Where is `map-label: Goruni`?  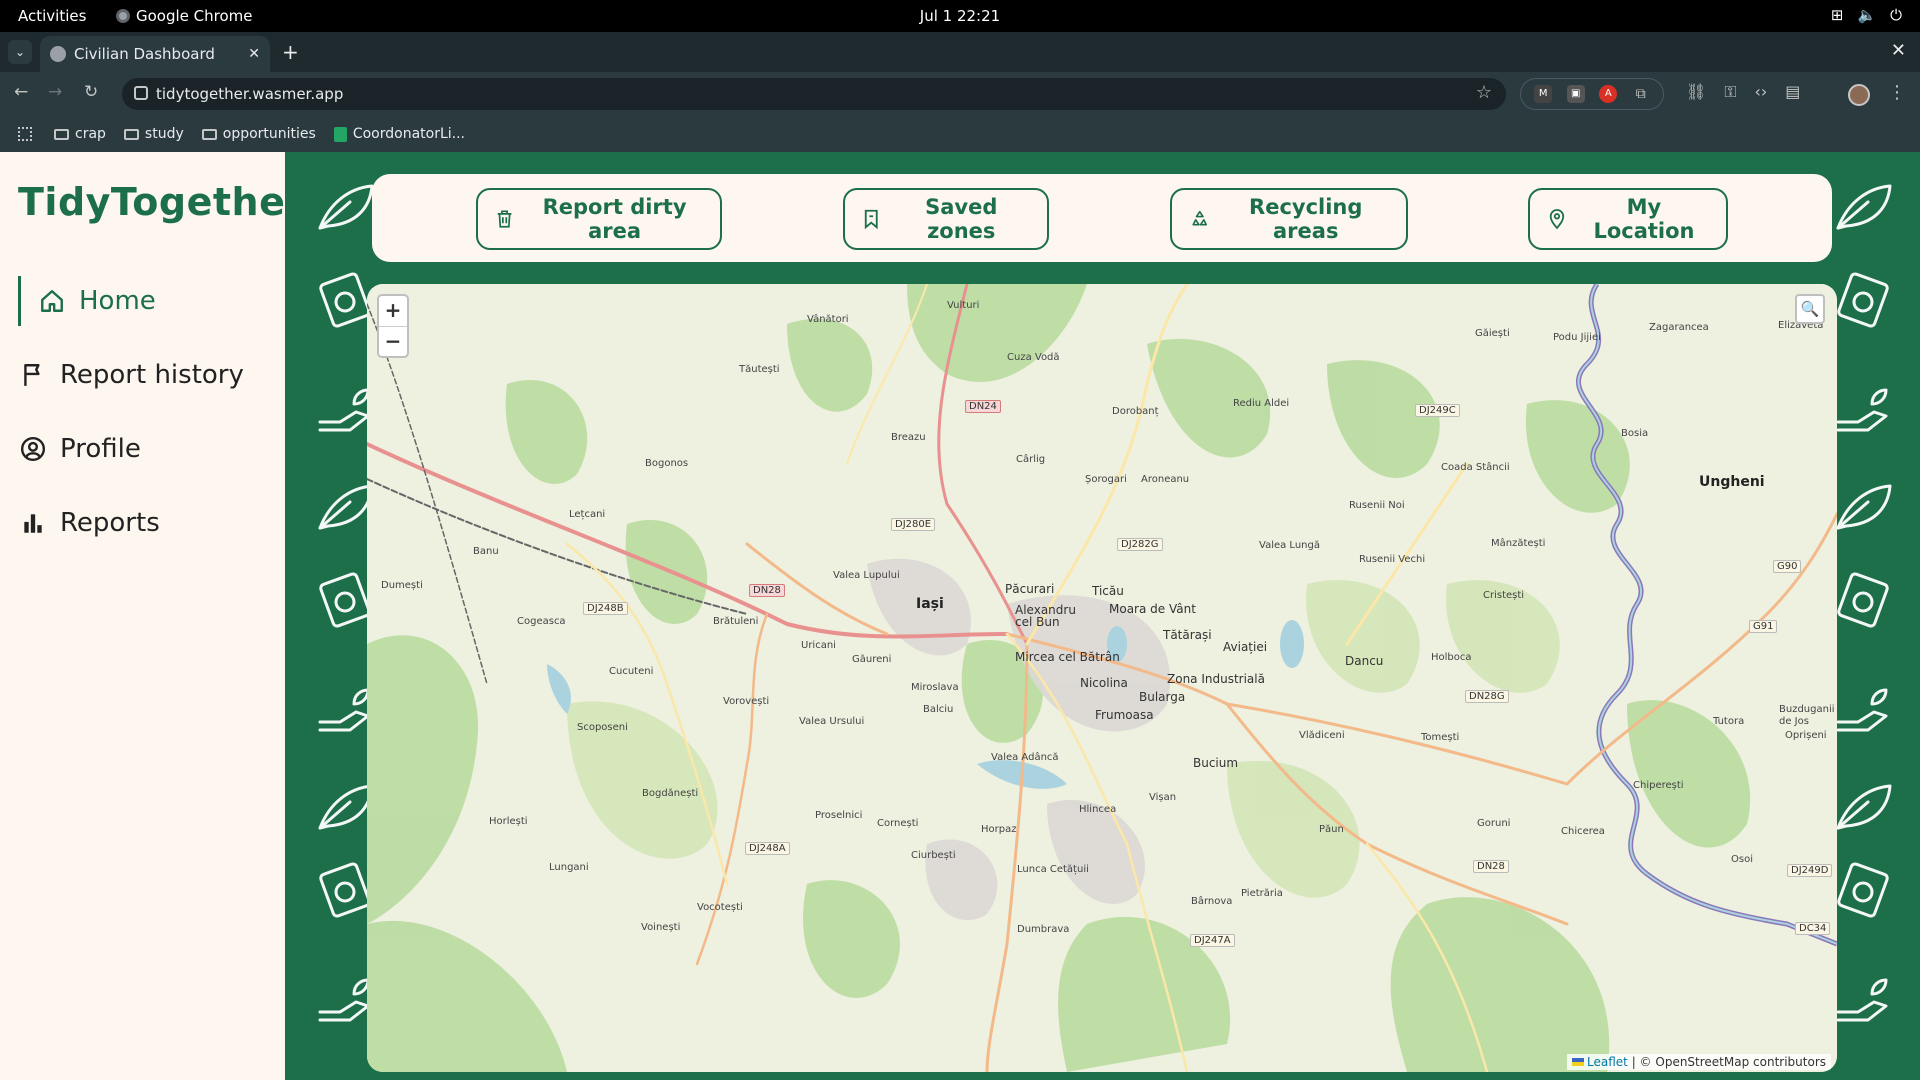
map-label: Goruni is located at coordinates (1494, 823).